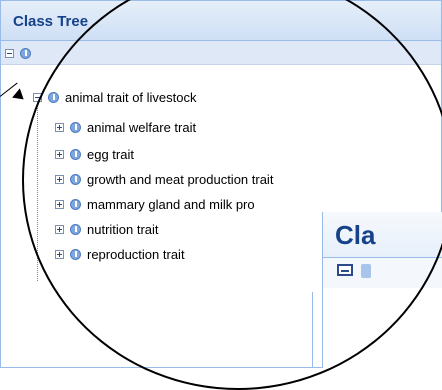 Image resolution: width=442 pixels, height=390 pixels. I want to click on class-icon, so click(25, 53).